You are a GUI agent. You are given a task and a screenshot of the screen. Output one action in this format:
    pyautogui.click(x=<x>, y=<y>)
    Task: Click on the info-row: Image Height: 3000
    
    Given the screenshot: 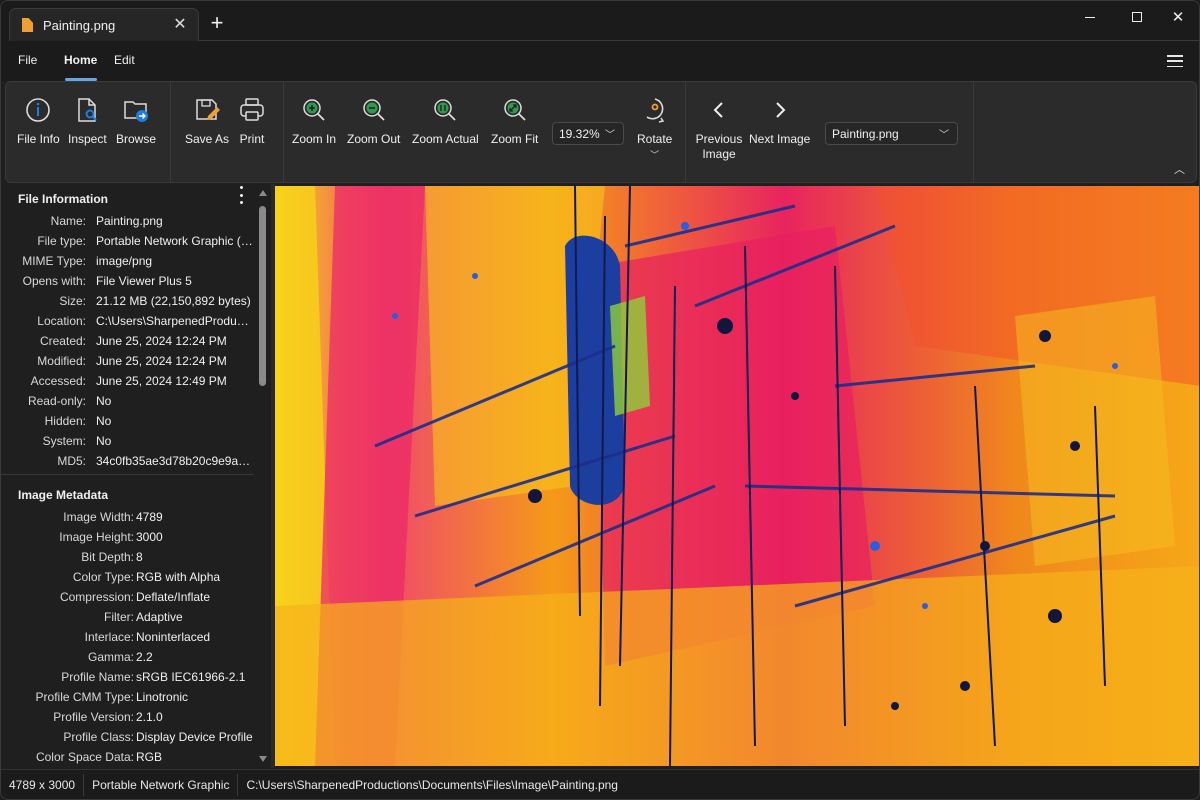 What is the action you would take?
    pyautogui.click(x=128, y=537)
    